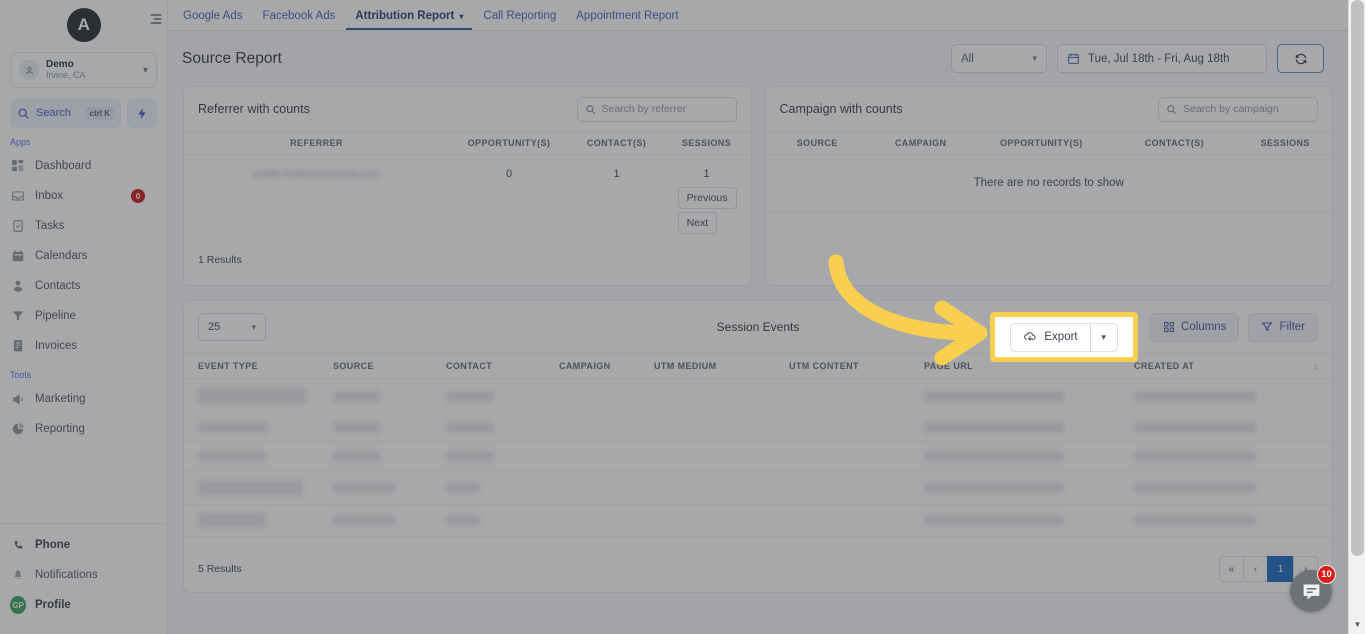 The width and height of the screenshot is (1365, 634). I want to click on tab-google-ads: Google Ads, so click(212, 20).